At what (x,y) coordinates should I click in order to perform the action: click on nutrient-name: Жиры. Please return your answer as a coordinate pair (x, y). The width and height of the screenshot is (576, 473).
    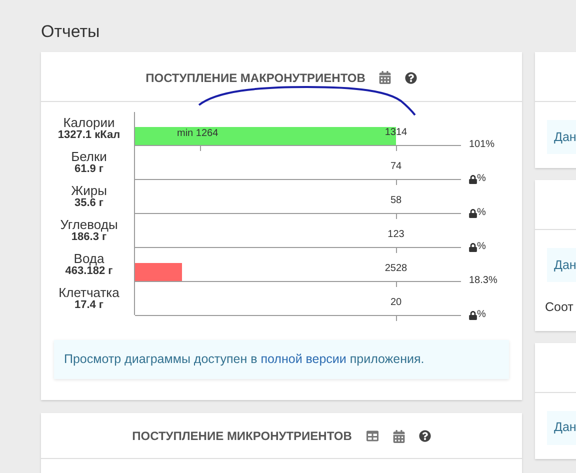
    Looking at the image, I should click on (89, 190).